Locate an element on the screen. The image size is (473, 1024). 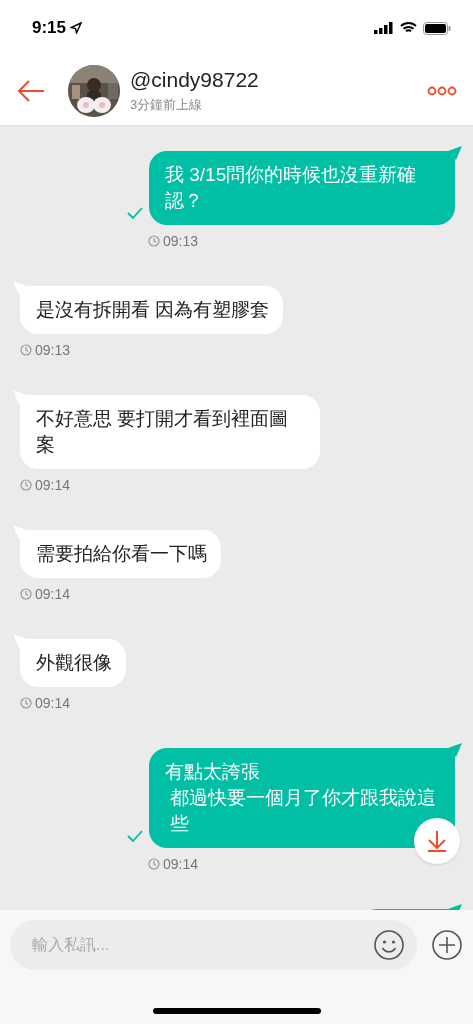
message-text: 我 3/15問你的時候也沒重新確認？ is located at coordinates (291, 188).